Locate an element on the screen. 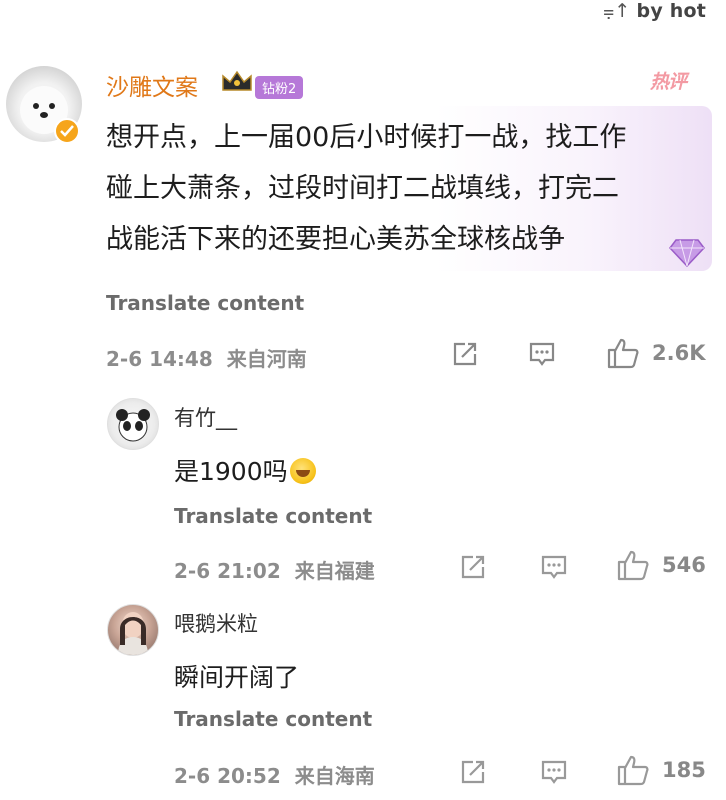 Image resolution: width=726 pixels, height=800 pixels. like-button: 2.6K is located at coordinates (655, 353).